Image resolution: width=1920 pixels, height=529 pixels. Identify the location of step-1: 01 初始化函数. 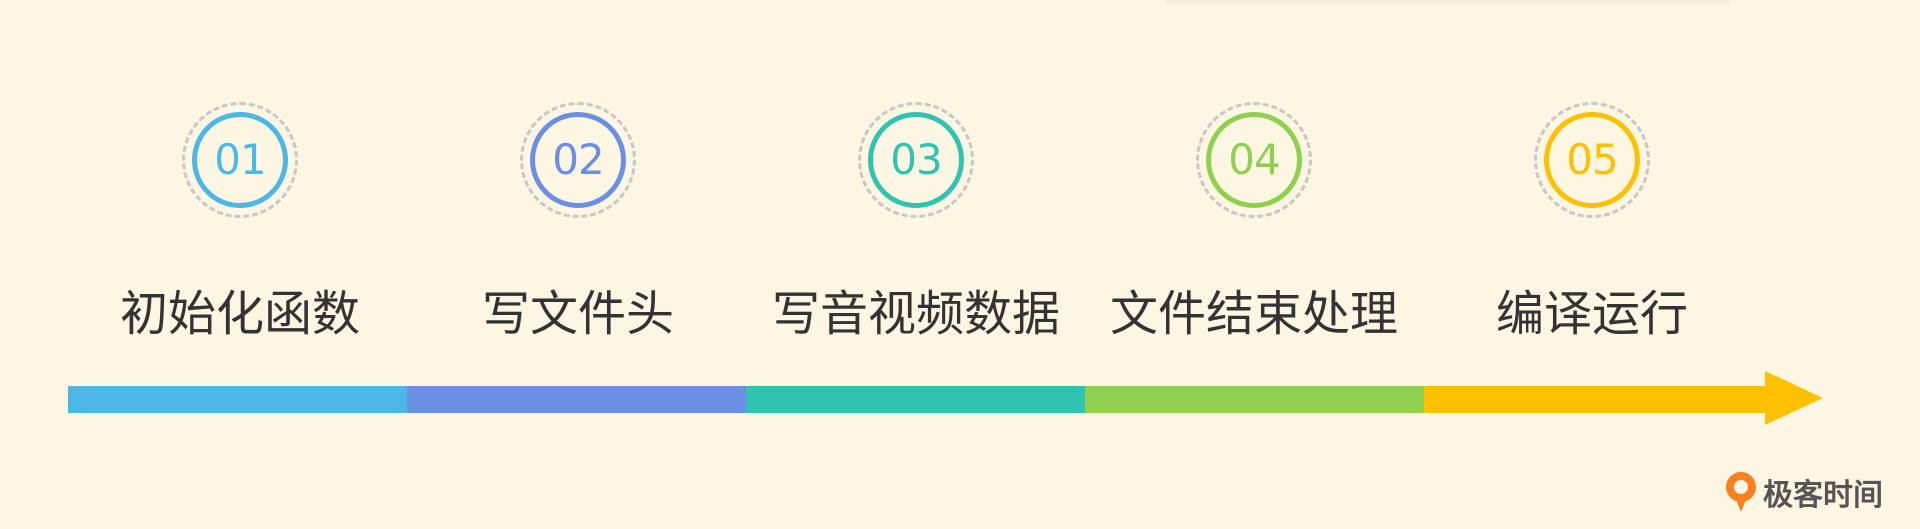
(240, 180).